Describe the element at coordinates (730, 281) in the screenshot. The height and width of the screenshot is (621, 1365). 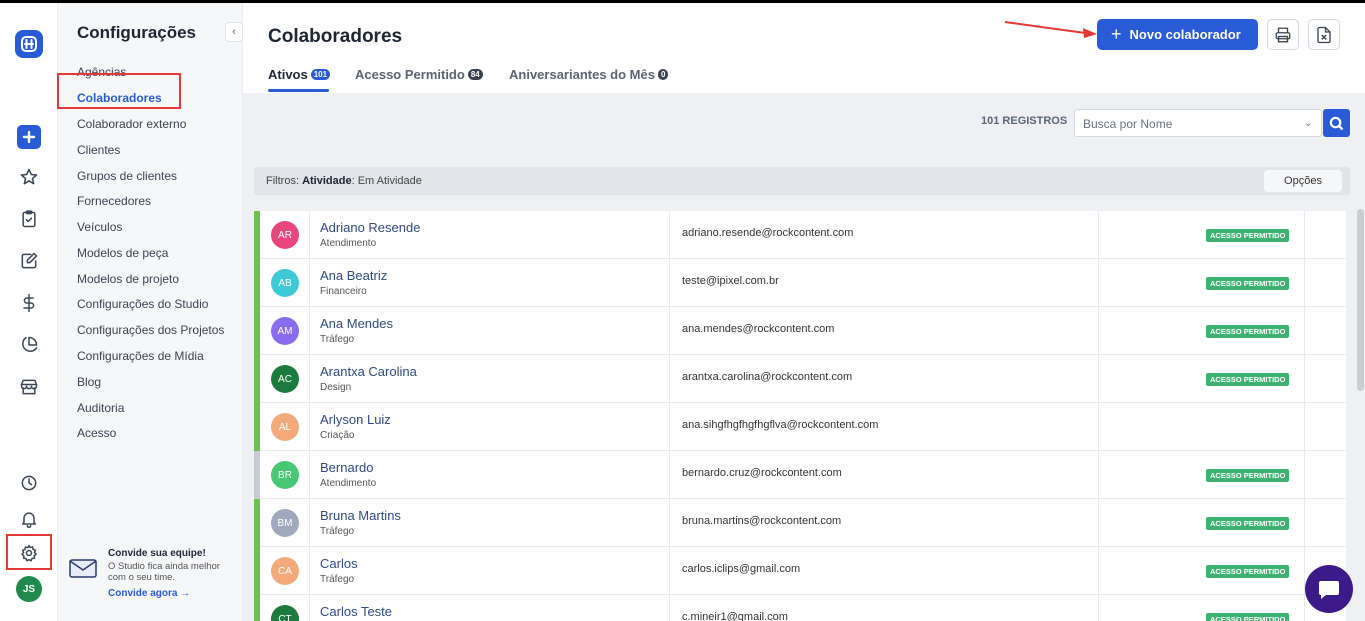
I see `colaborador-email: teste@ipixel.com.br` at that location.